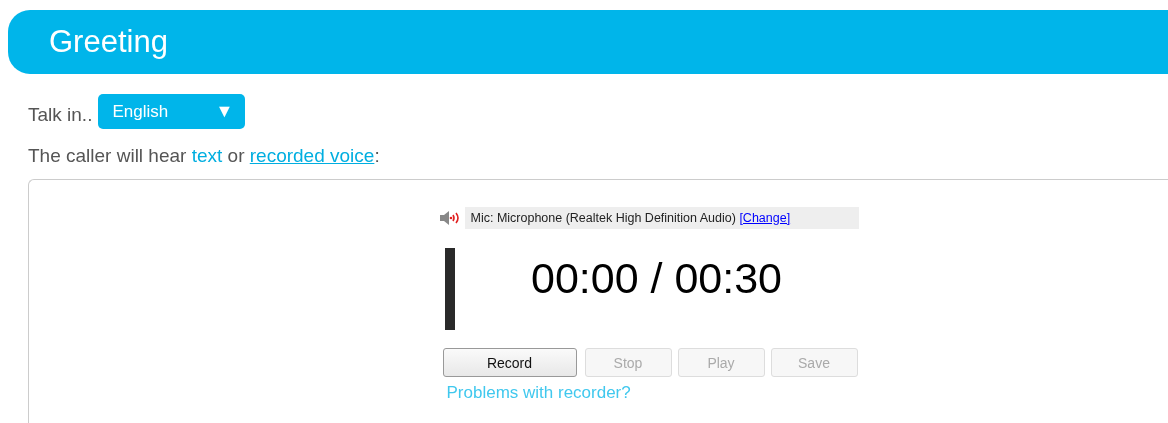 This screenshot has height=423, width=1168. I want to click on language-label: Talk in.., so click(60, 114).